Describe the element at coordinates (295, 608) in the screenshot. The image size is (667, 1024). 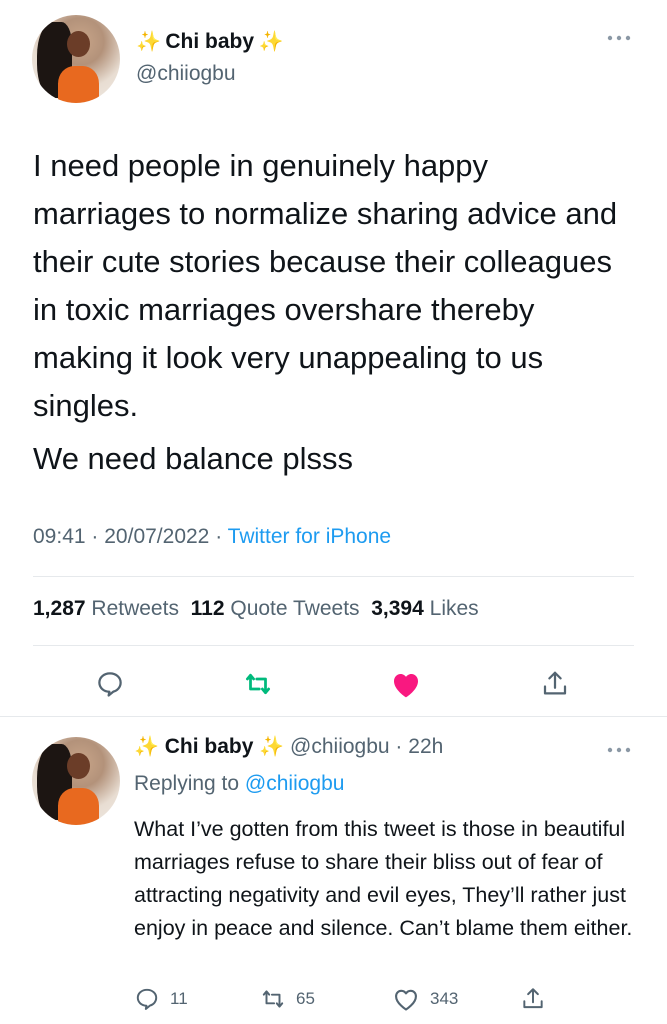
I see `quotes-label: Quote Tweets` at that location.